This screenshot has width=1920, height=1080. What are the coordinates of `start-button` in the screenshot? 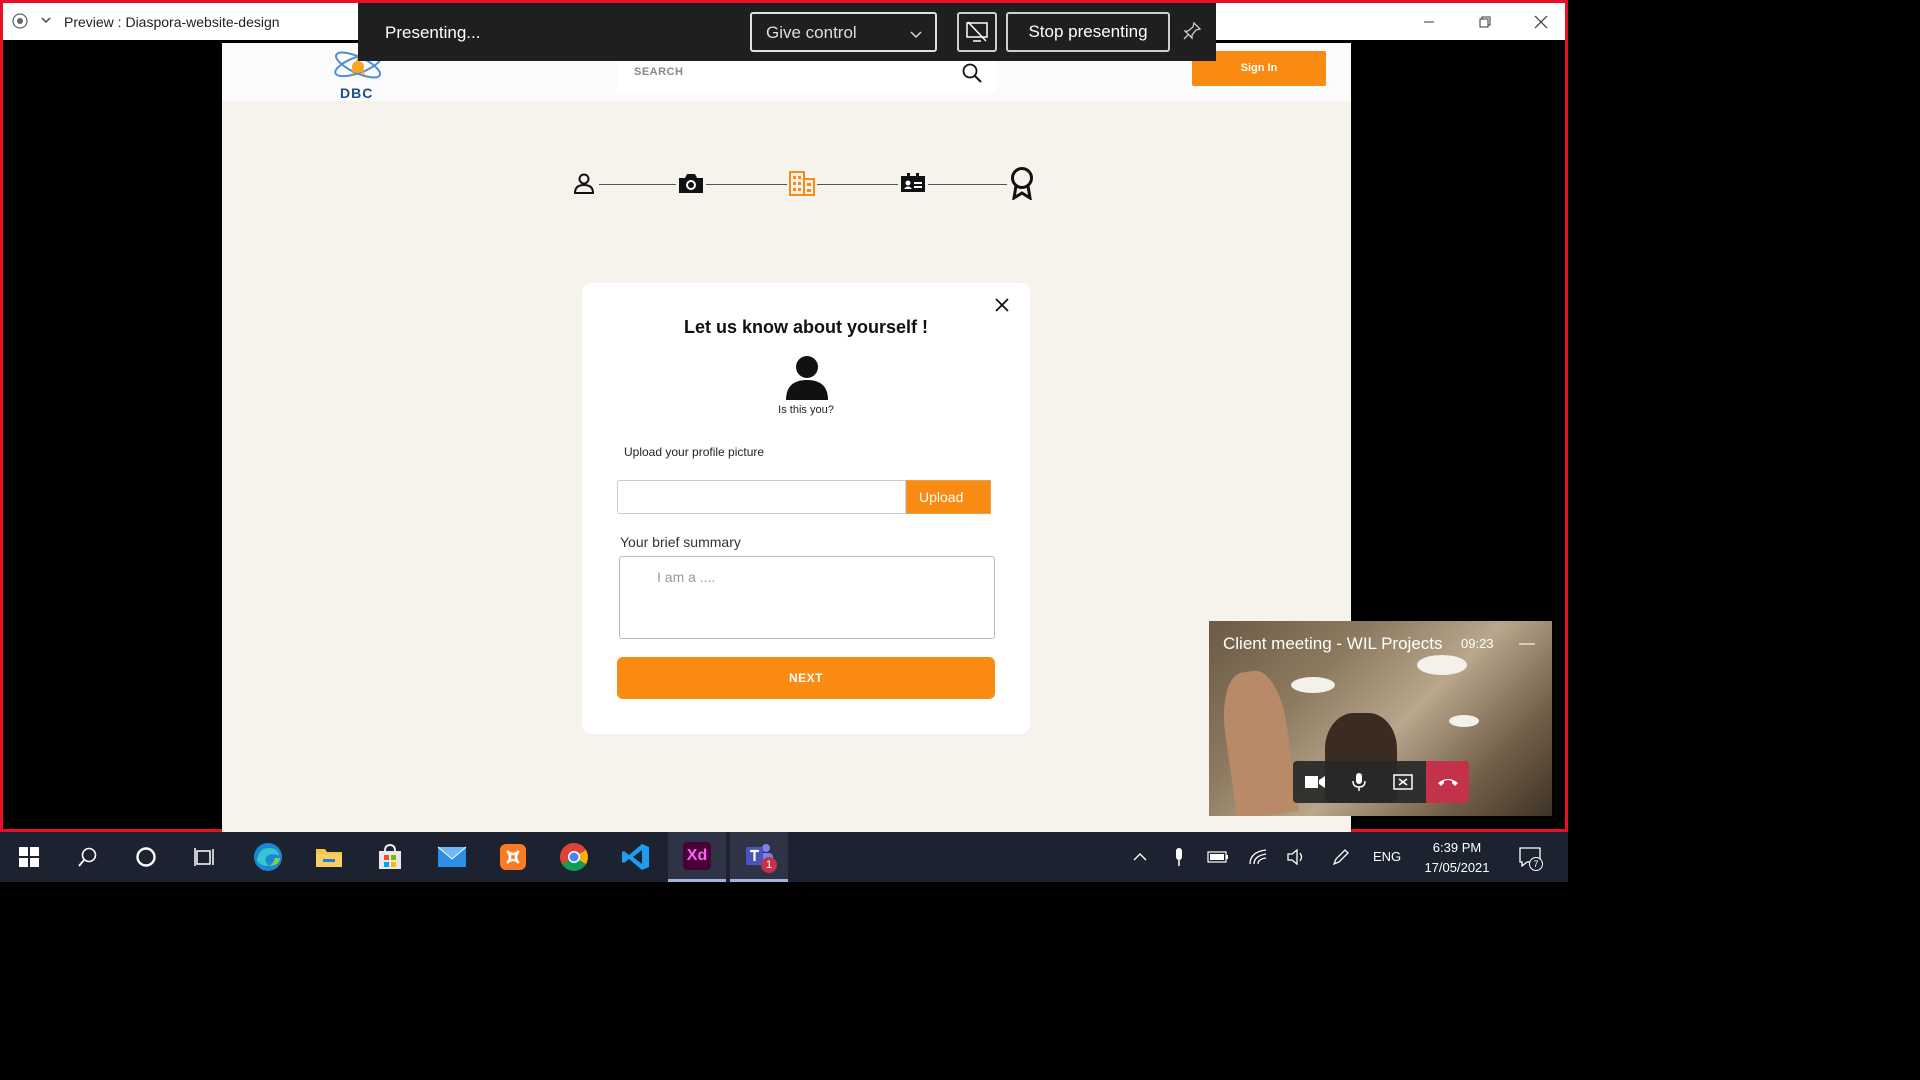 It's located at (29, 857).